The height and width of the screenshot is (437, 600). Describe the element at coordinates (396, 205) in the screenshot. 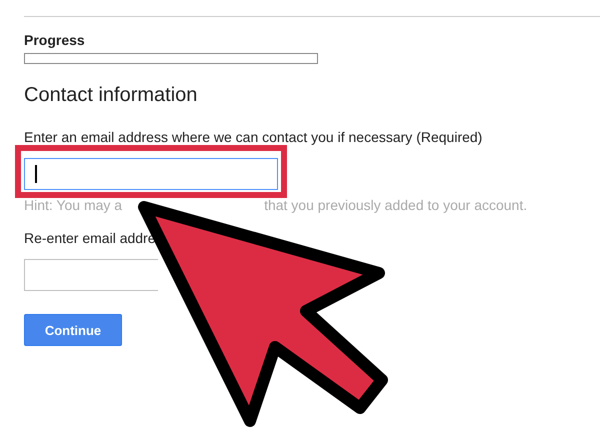

I see `hint-text: that you previously added to your account.` at that location.